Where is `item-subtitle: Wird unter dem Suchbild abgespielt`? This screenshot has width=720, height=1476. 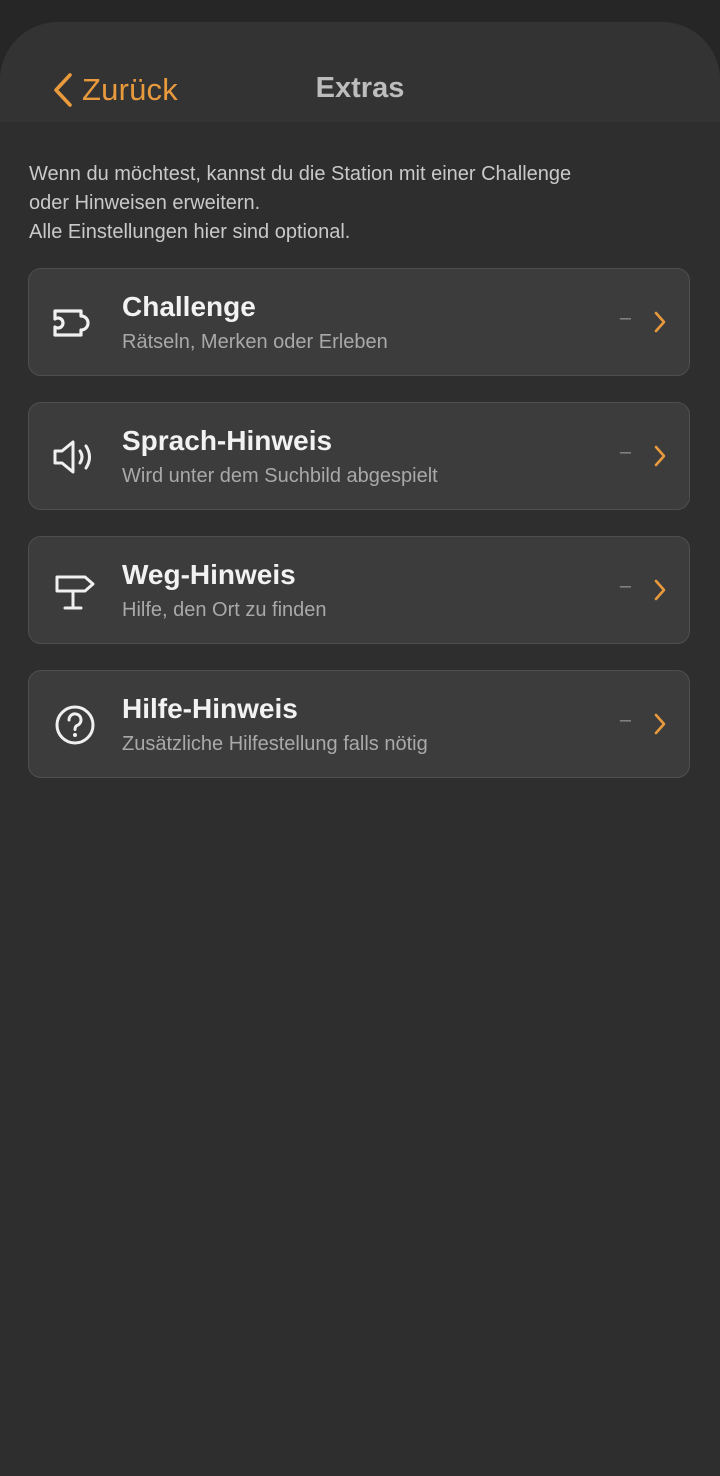 item-subtitle: Wird unter dem Suchbild abgespielt is located at coordinates (280, 476).